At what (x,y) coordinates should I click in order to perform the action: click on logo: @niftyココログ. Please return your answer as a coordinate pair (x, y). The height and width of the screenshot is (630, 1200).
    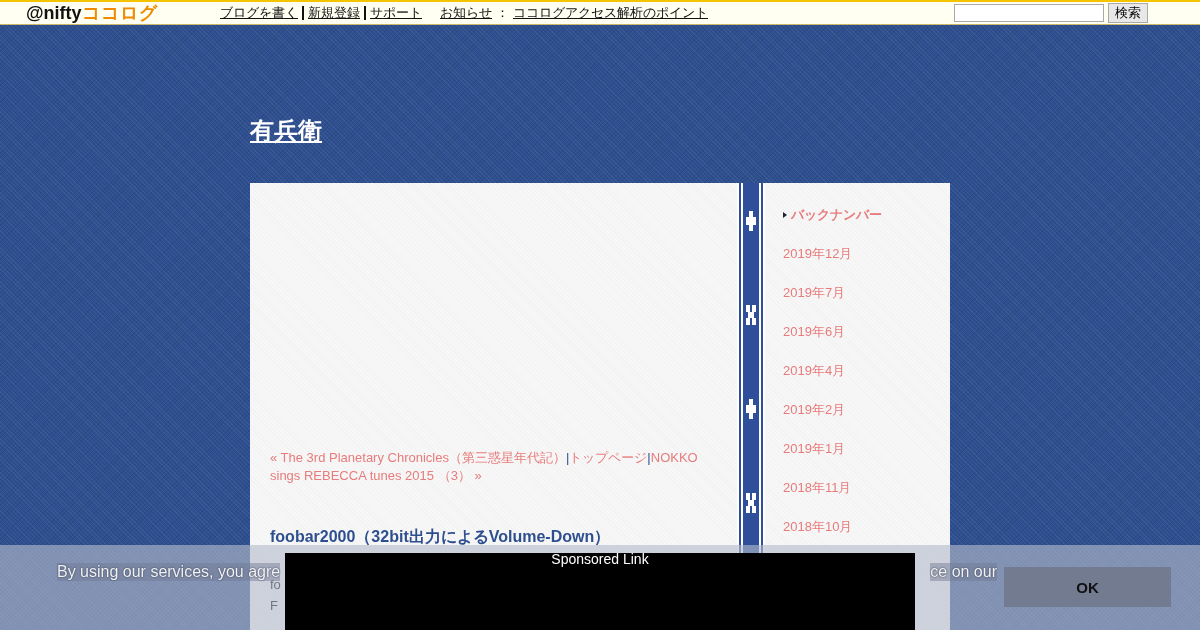
    Looking at the image, I should click on (95, 13).